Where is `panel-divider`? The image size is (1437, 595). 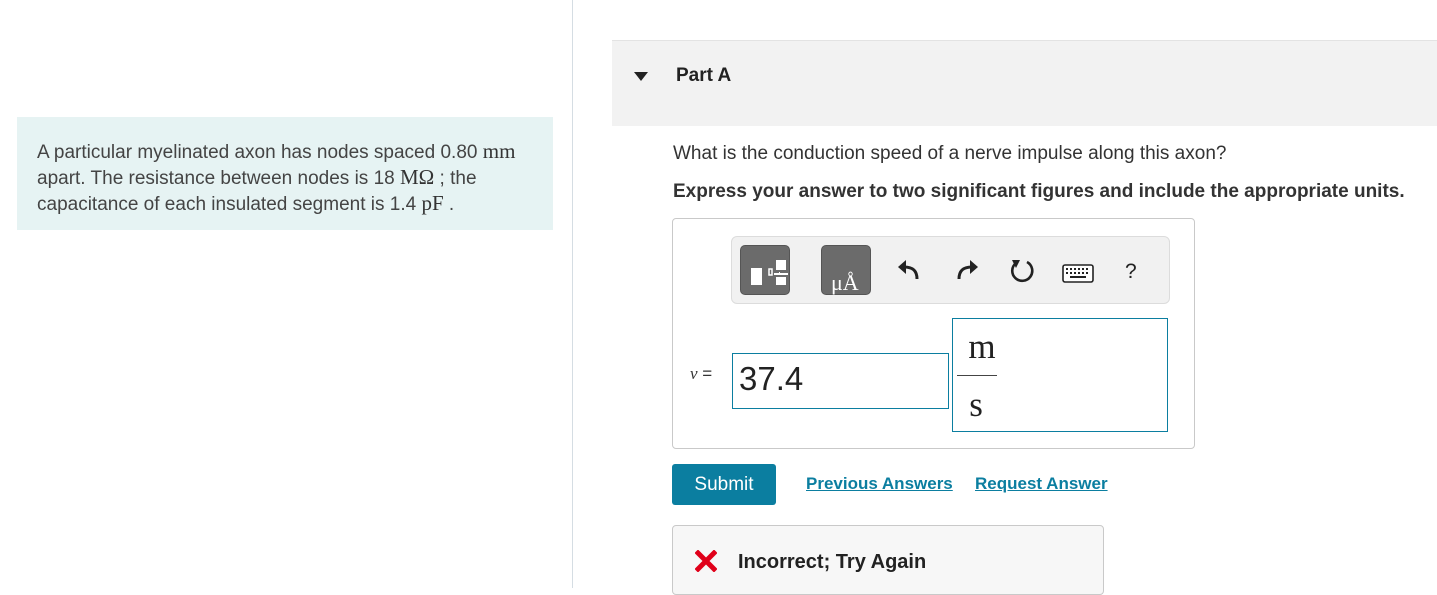 panel-divider is located at coordinates (572, 294).